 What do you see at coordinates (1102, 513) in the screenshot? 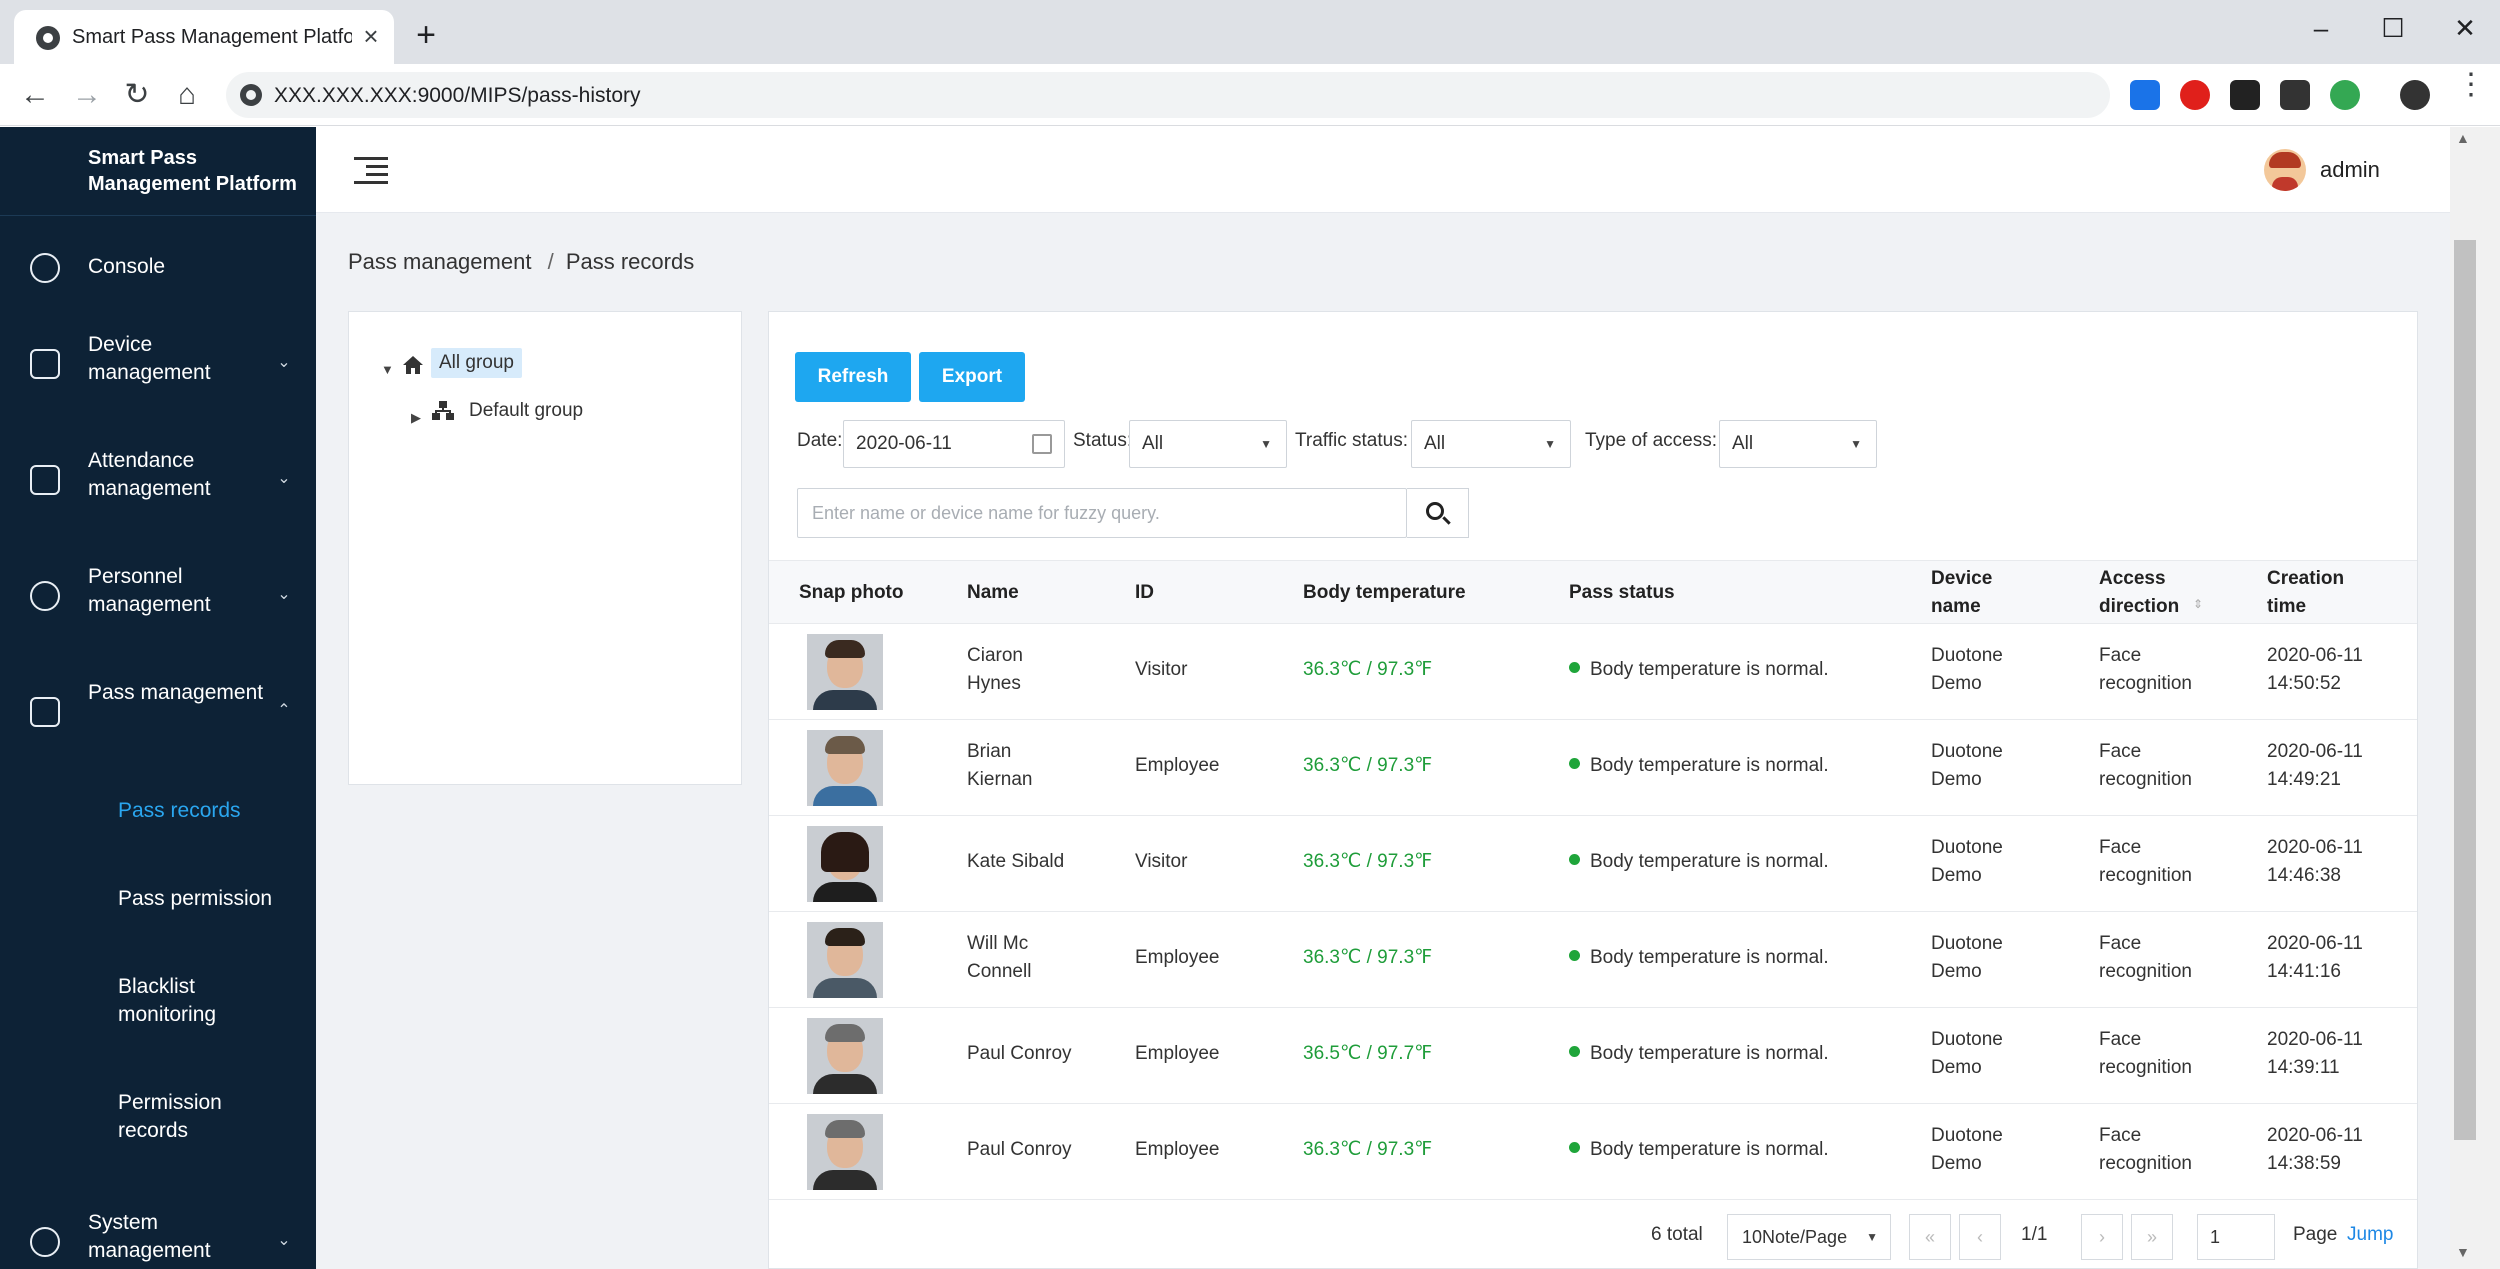
I see `search-input` at bounding box center [1102, 513].